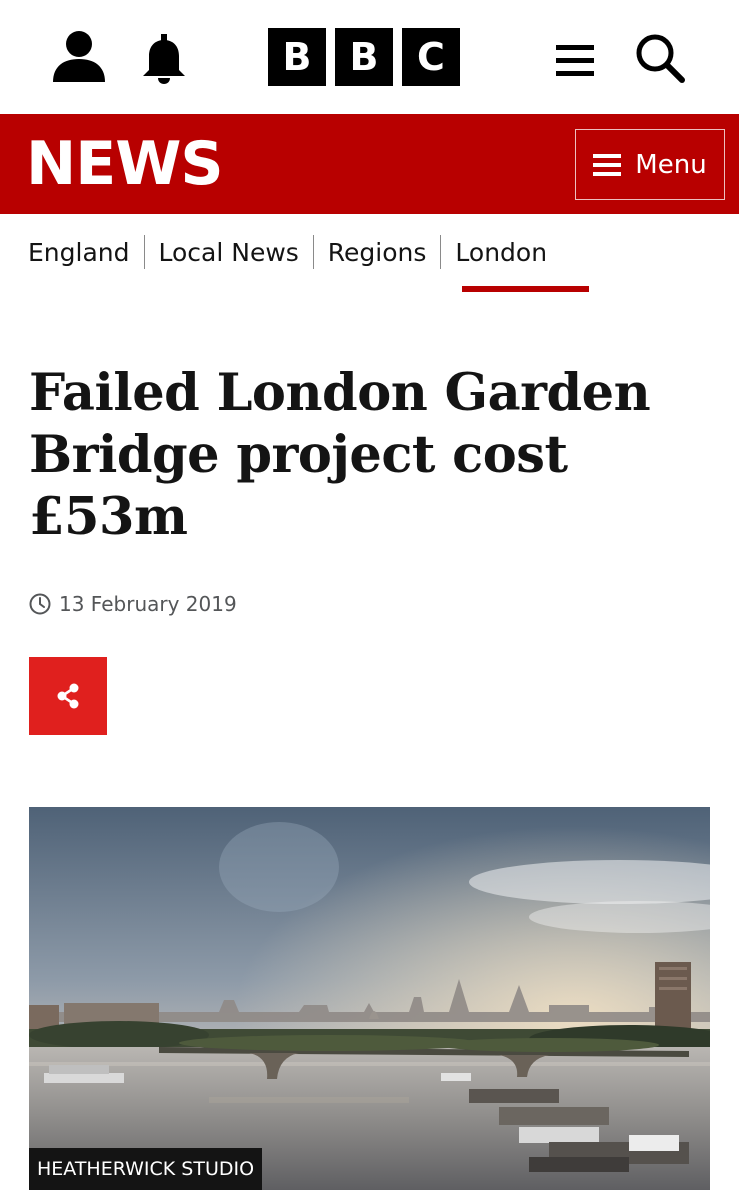 The width and height of the screenshot is (739, 1200). I want to click on breadcrumb-local-news: Local News, so click(229, 252).